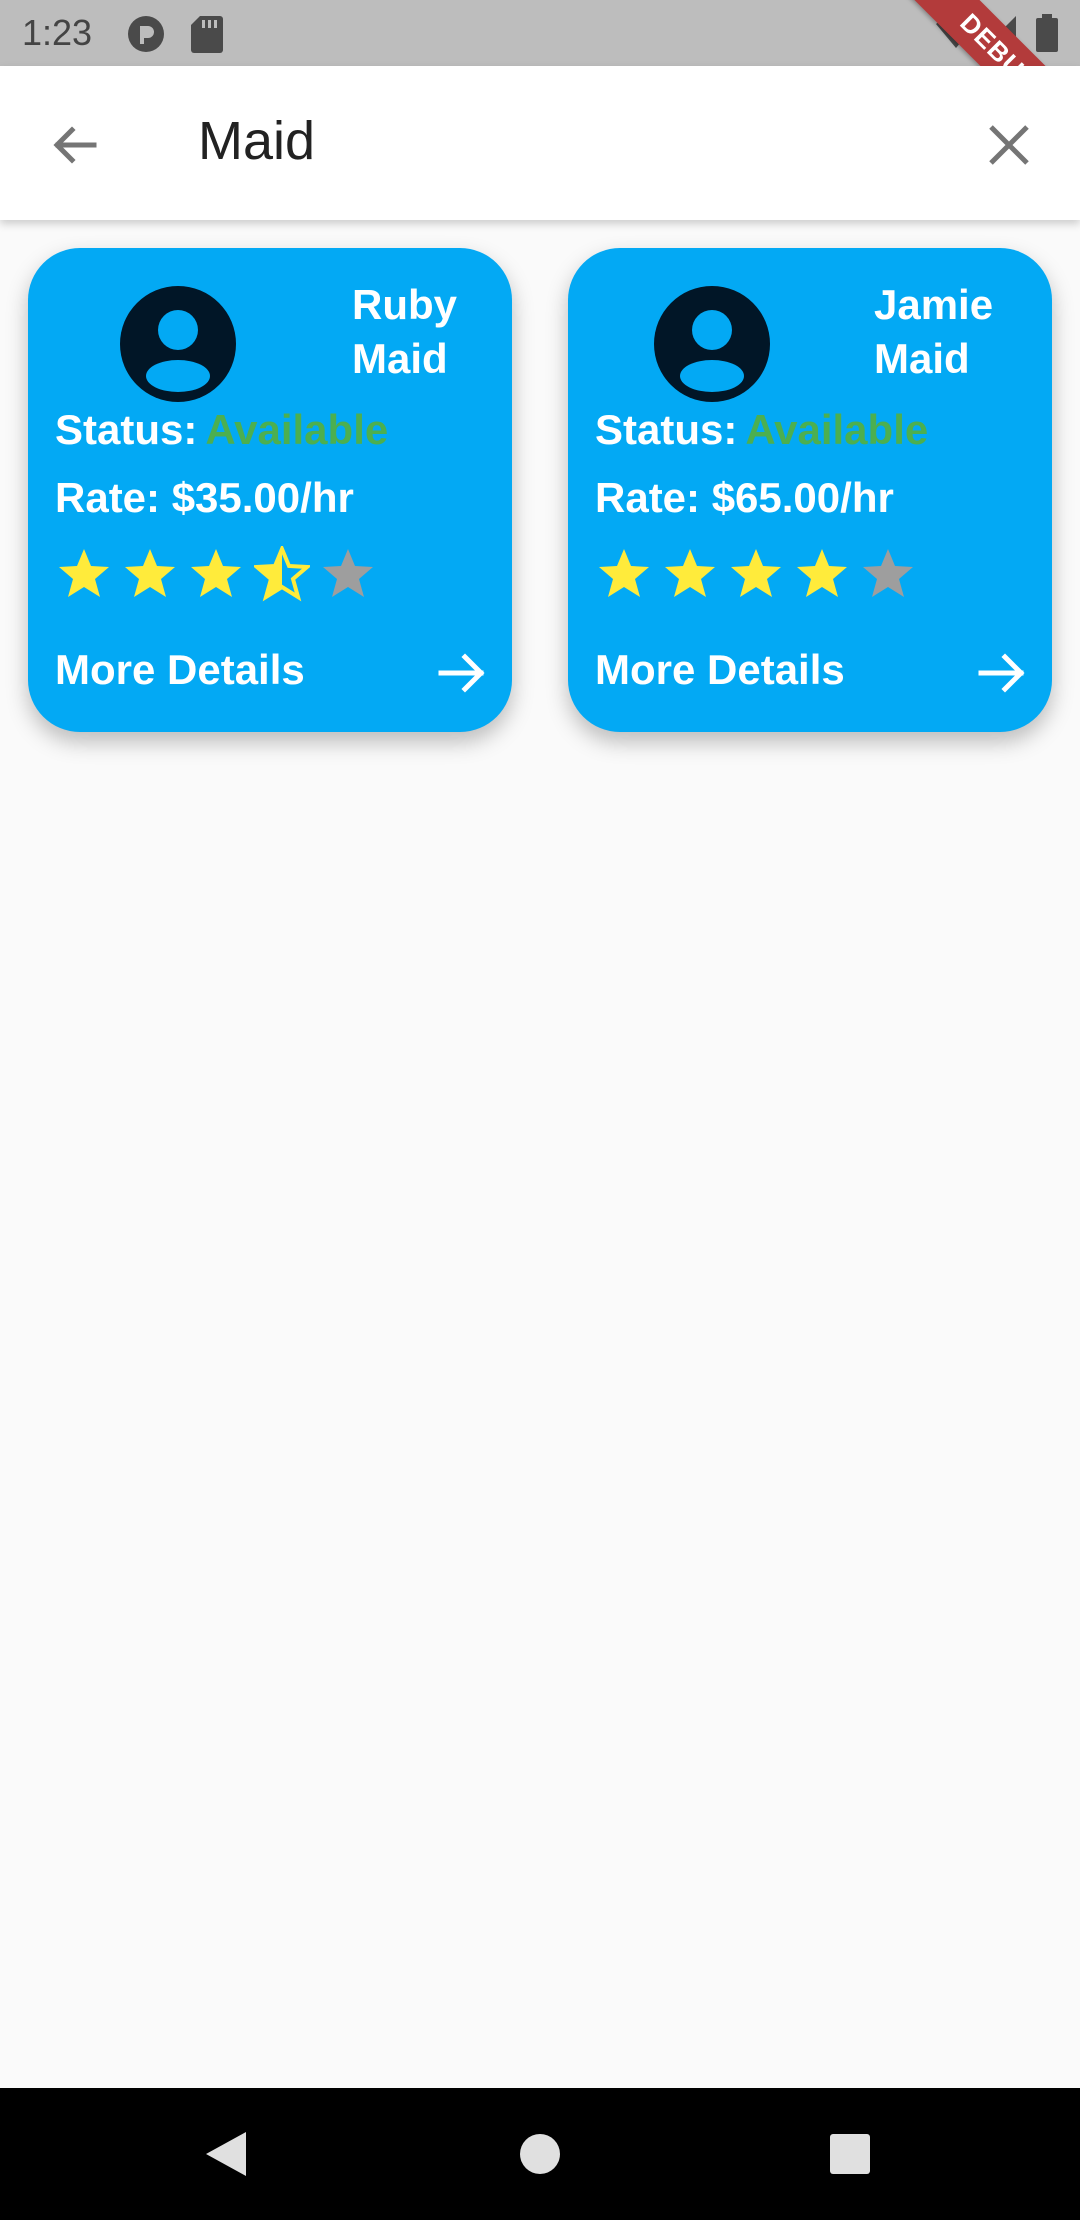  I want to click on nav-back-button, so click(226, 2154).